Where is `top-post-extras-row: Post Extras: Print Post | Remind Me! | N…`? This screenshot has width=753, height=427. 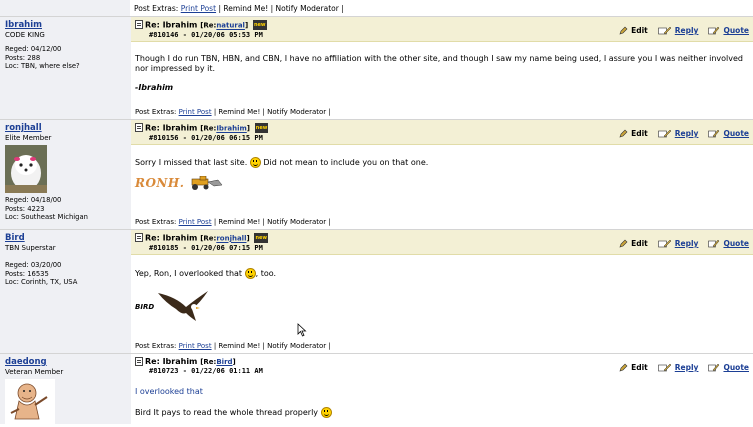
top-post-extras-row: Post Extras: Print Post | Remind Me! | N… is located at coordinates (376, 8).